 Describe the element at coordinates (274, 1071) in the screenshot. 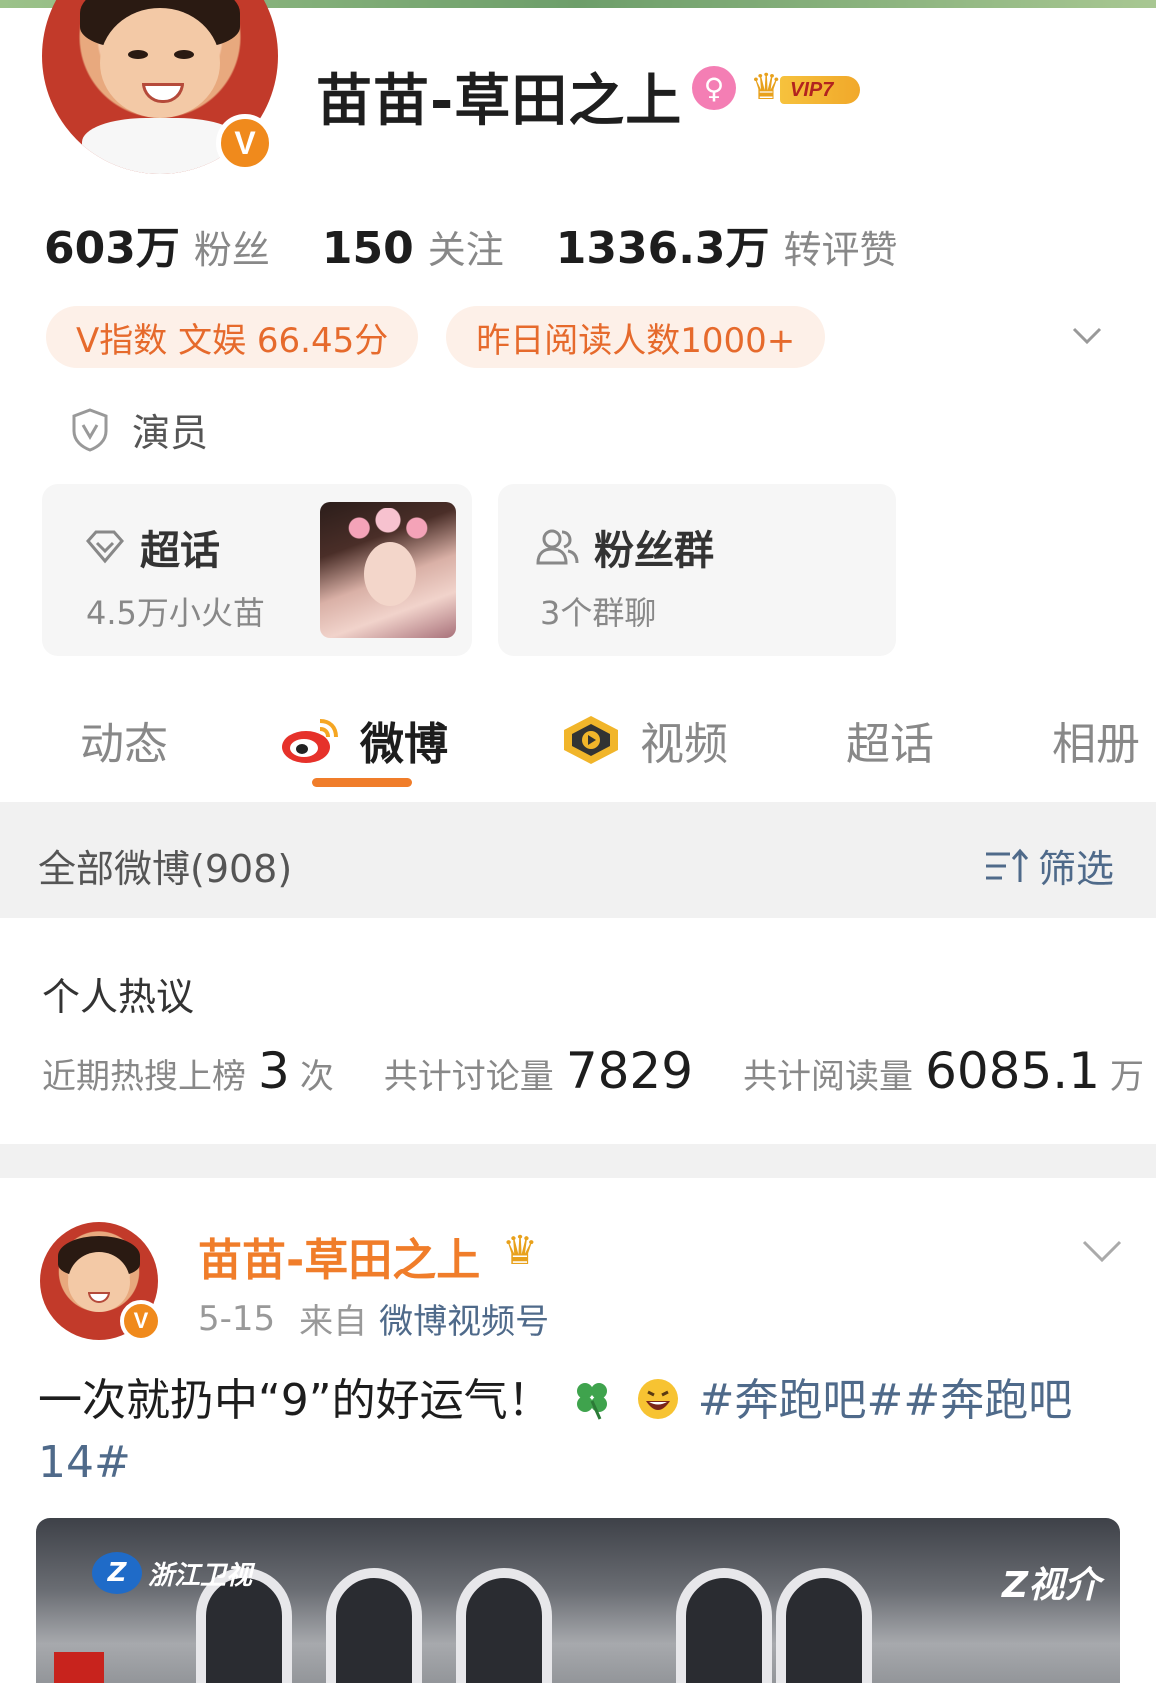

I see `hot-value: 3` at that location.